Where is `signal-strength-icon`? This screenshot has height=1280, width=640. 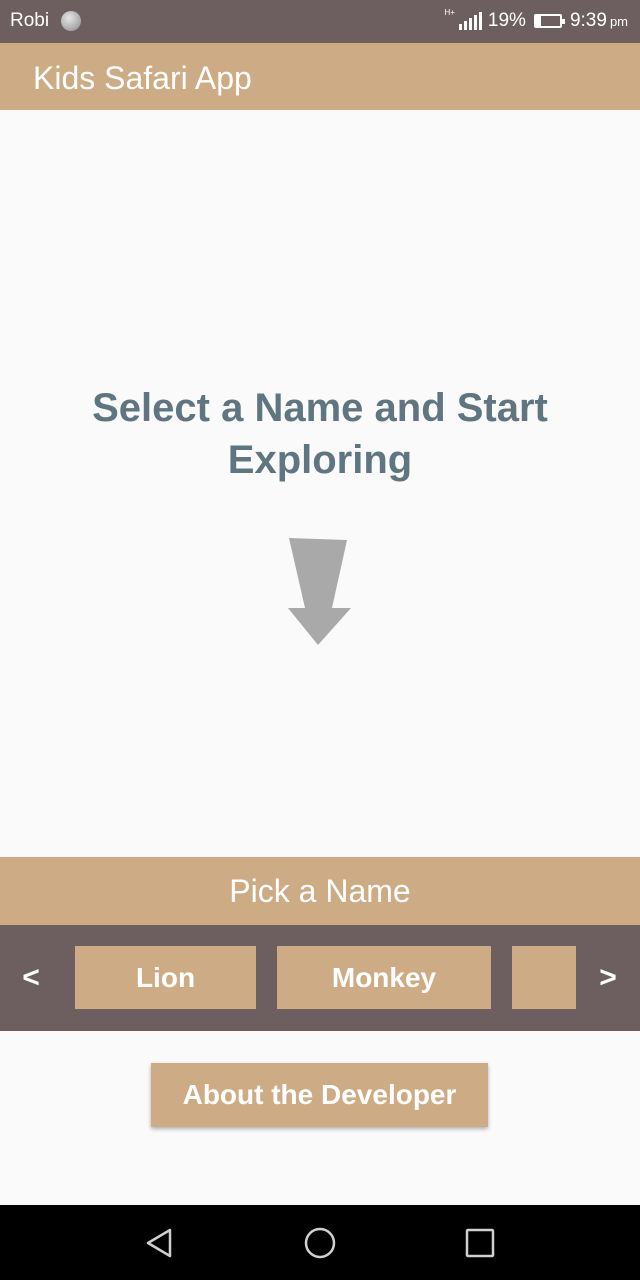
signal-strength-icon is located at coordinates (469, 21).